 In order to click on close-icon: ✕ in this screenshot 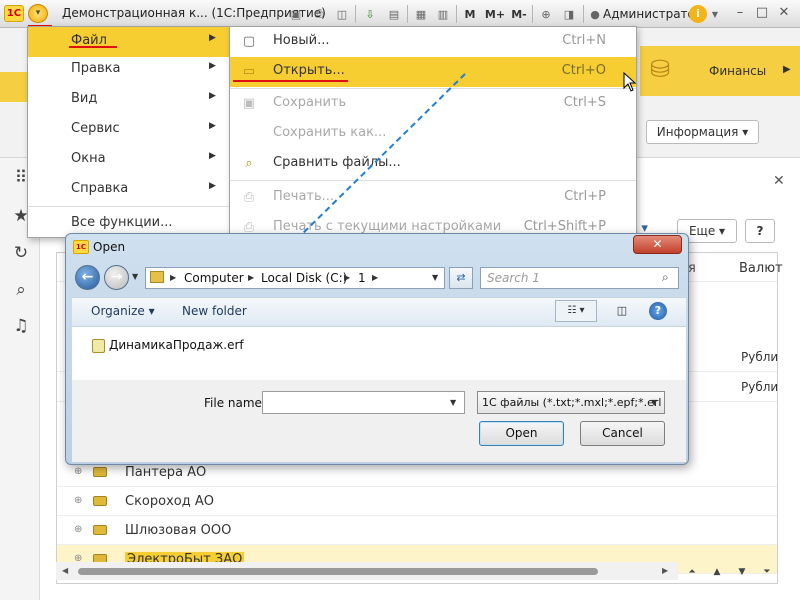, I will do `click(784, 13)`.